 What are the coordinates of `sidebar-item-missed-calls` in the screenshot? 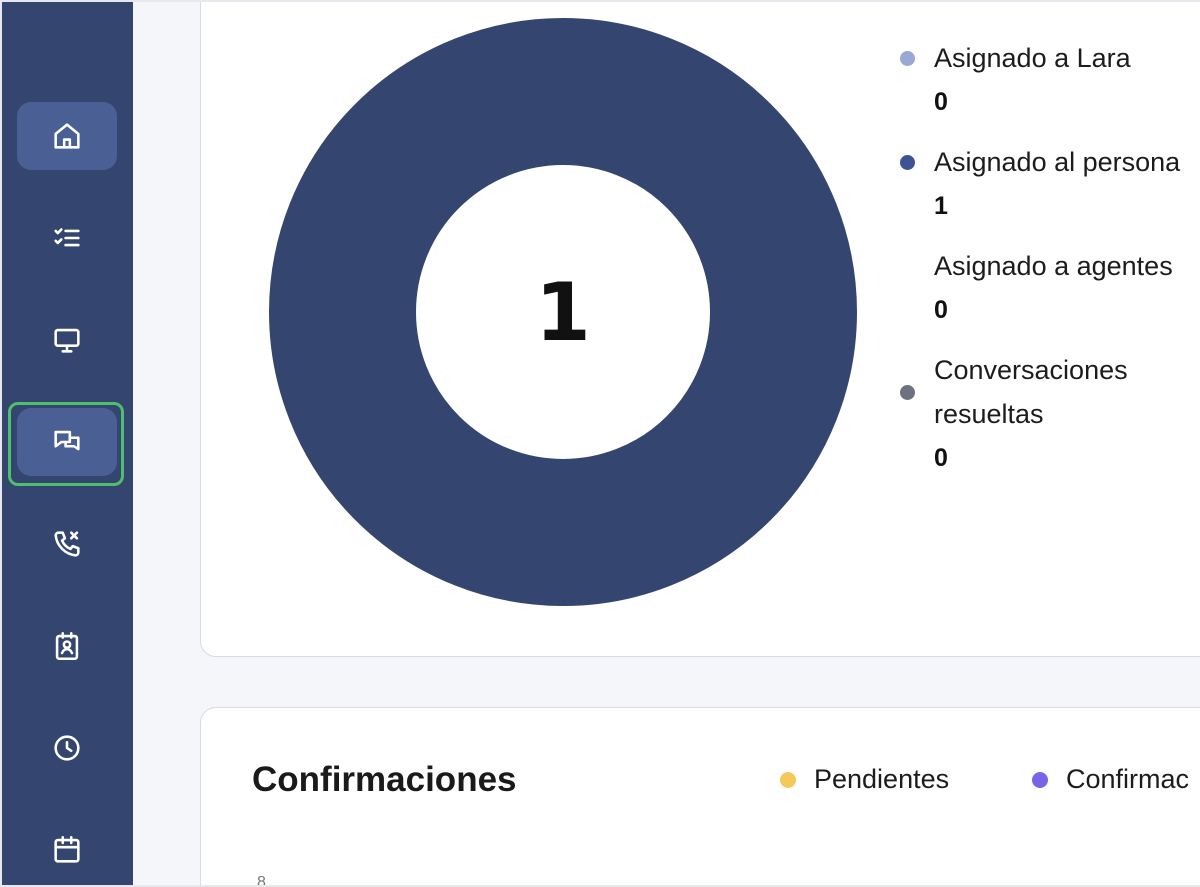 It's located at (67, 544).